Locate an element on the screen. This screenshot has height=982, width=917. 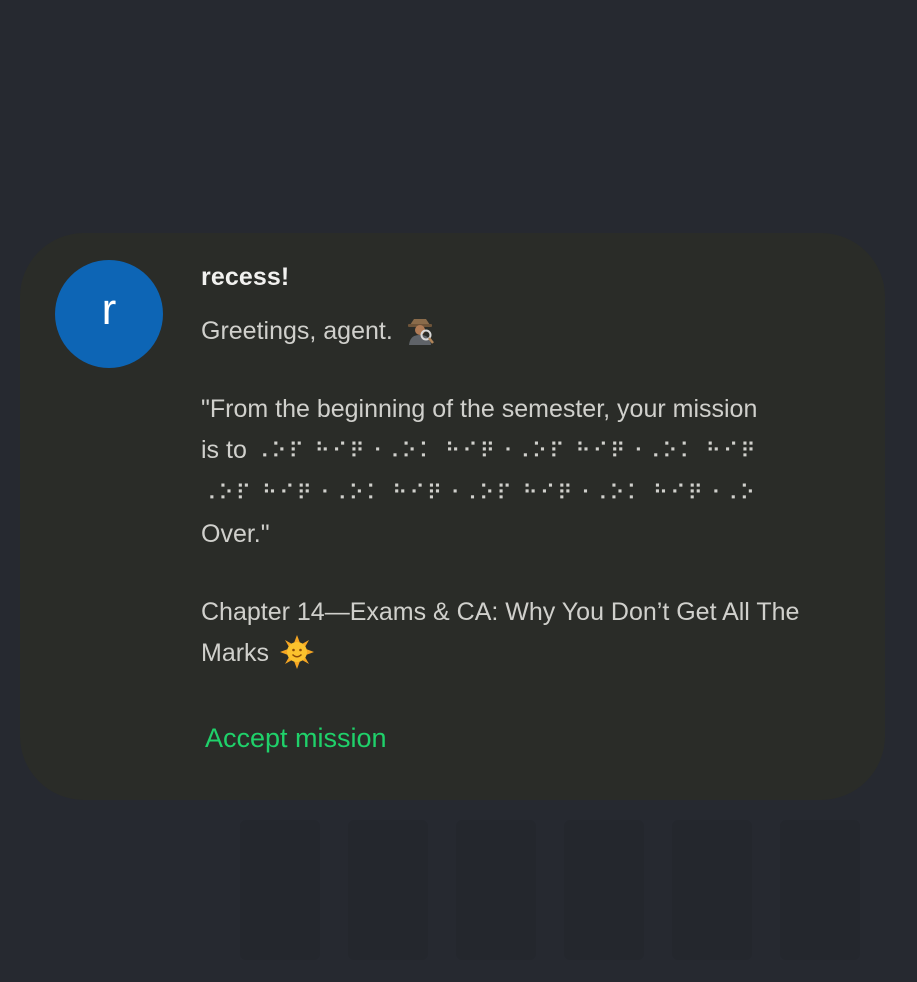
sun-with-face-icon is located at coordinates (297, 652).